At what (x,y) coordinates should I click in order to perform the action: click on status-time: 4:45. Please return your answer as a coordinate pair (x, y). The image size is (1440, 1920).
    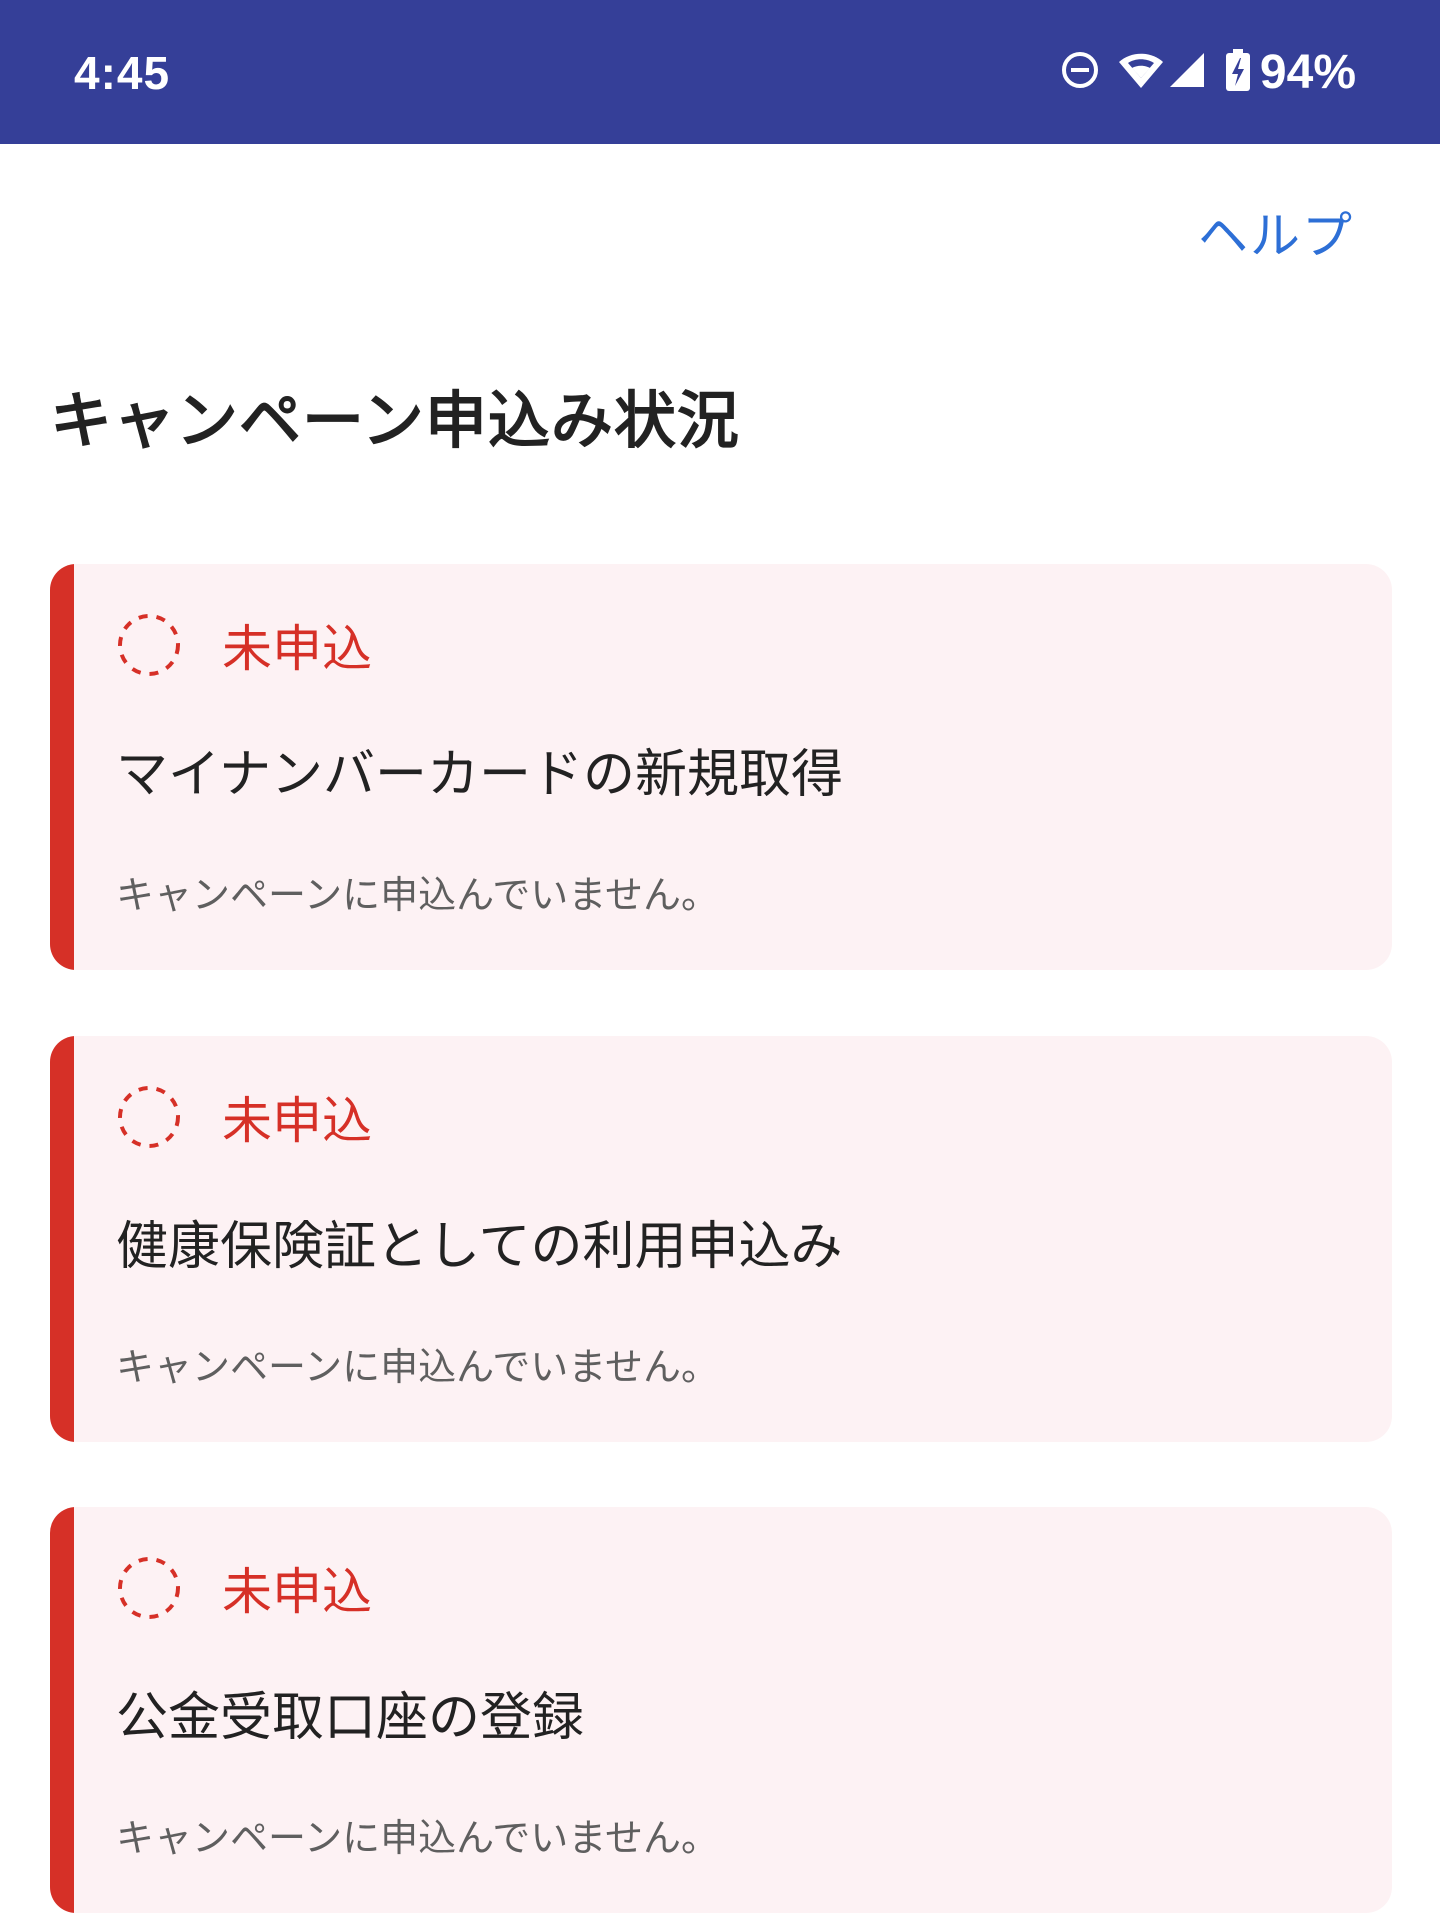
    Looking at the image, I should click on (122, 73).